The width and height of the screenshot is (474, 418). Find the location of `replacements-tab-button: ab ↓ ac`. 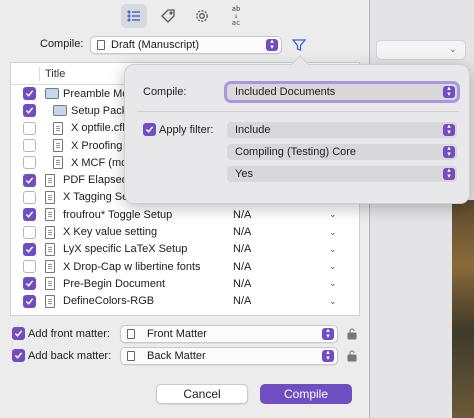

replacements-tab-button: ab ↓ ac is located at coordinates (236, 16).